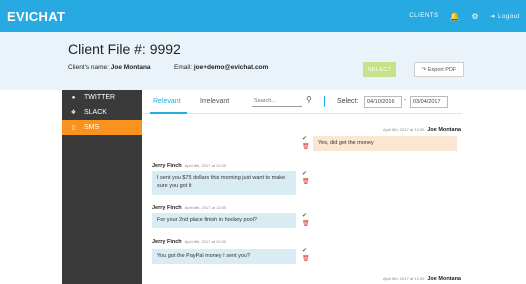 The image size is (526, 284). What do you see at coordinates (464, 16) in the screenshot?
I see `top-nav: CLIENTS 🔔 ⚙ ➜ Logout` at bounding box center [464, 16].